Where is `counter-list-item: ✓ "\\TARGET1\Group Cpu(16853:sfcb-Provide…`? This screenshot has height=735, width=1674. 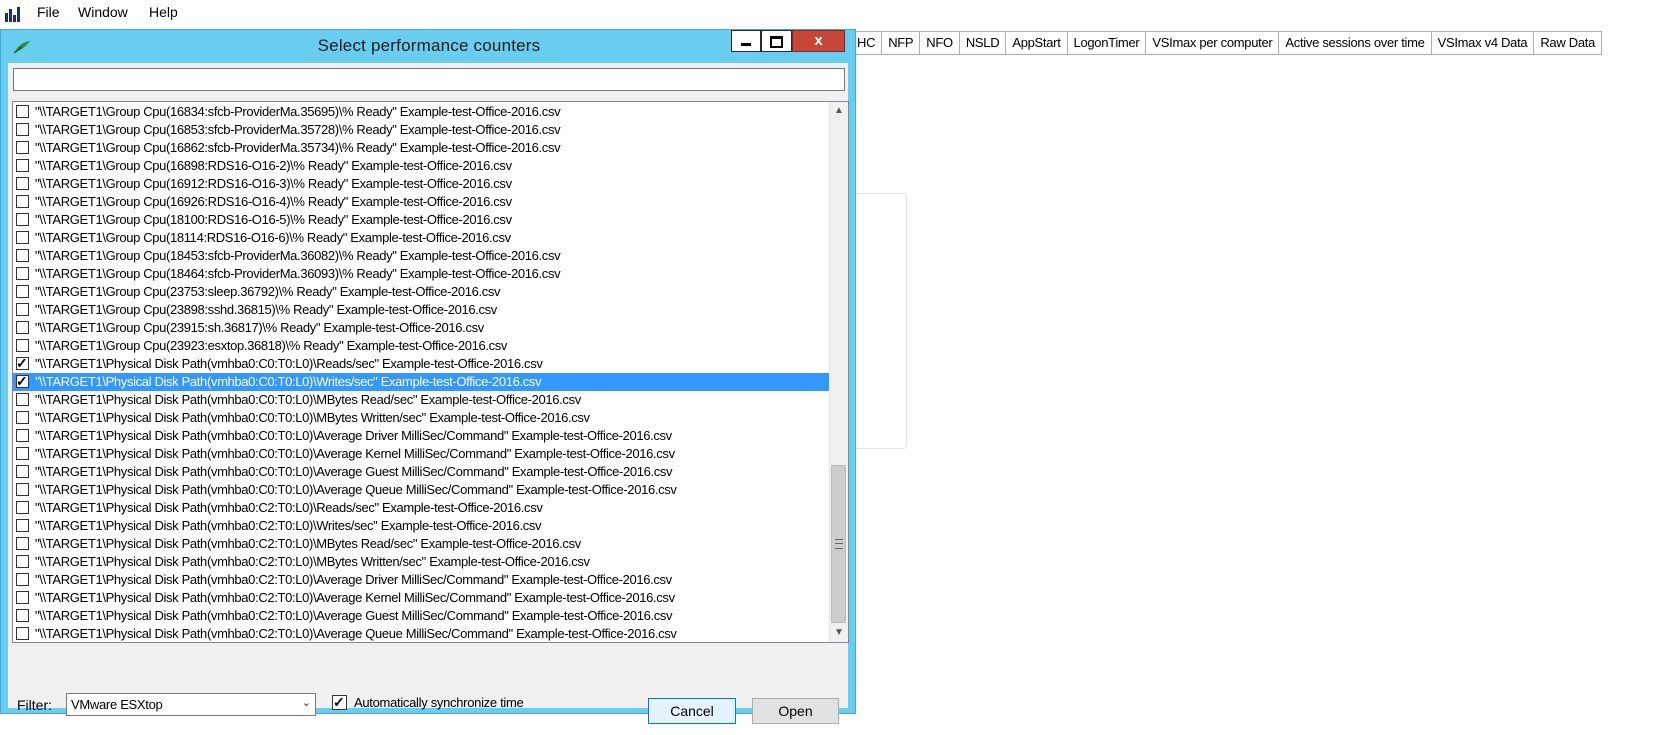 counter-list-item: ✓ "\\TARGET1\Group Cpu(16853:sfcb-Provide… is located at coordinates (422, 130).